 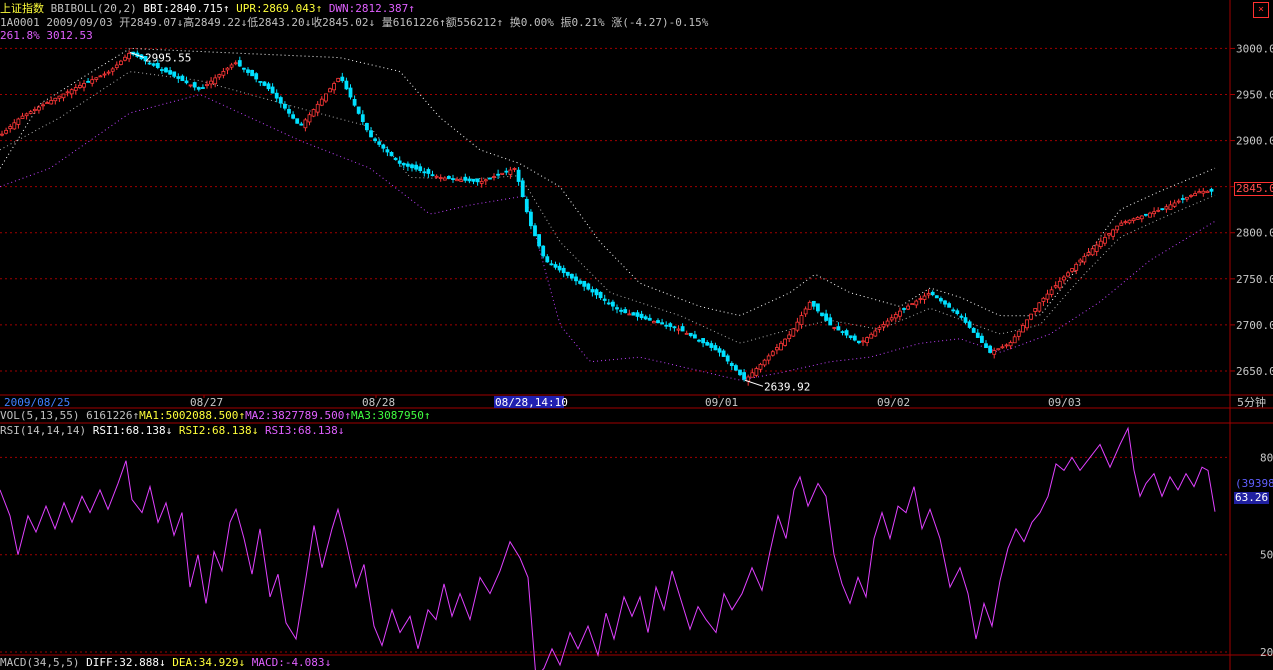 What do you see at coordinates (255, 430) in the screenshot?
I see `rsi2-arrow: ↓` at bounding box center [255, 430].